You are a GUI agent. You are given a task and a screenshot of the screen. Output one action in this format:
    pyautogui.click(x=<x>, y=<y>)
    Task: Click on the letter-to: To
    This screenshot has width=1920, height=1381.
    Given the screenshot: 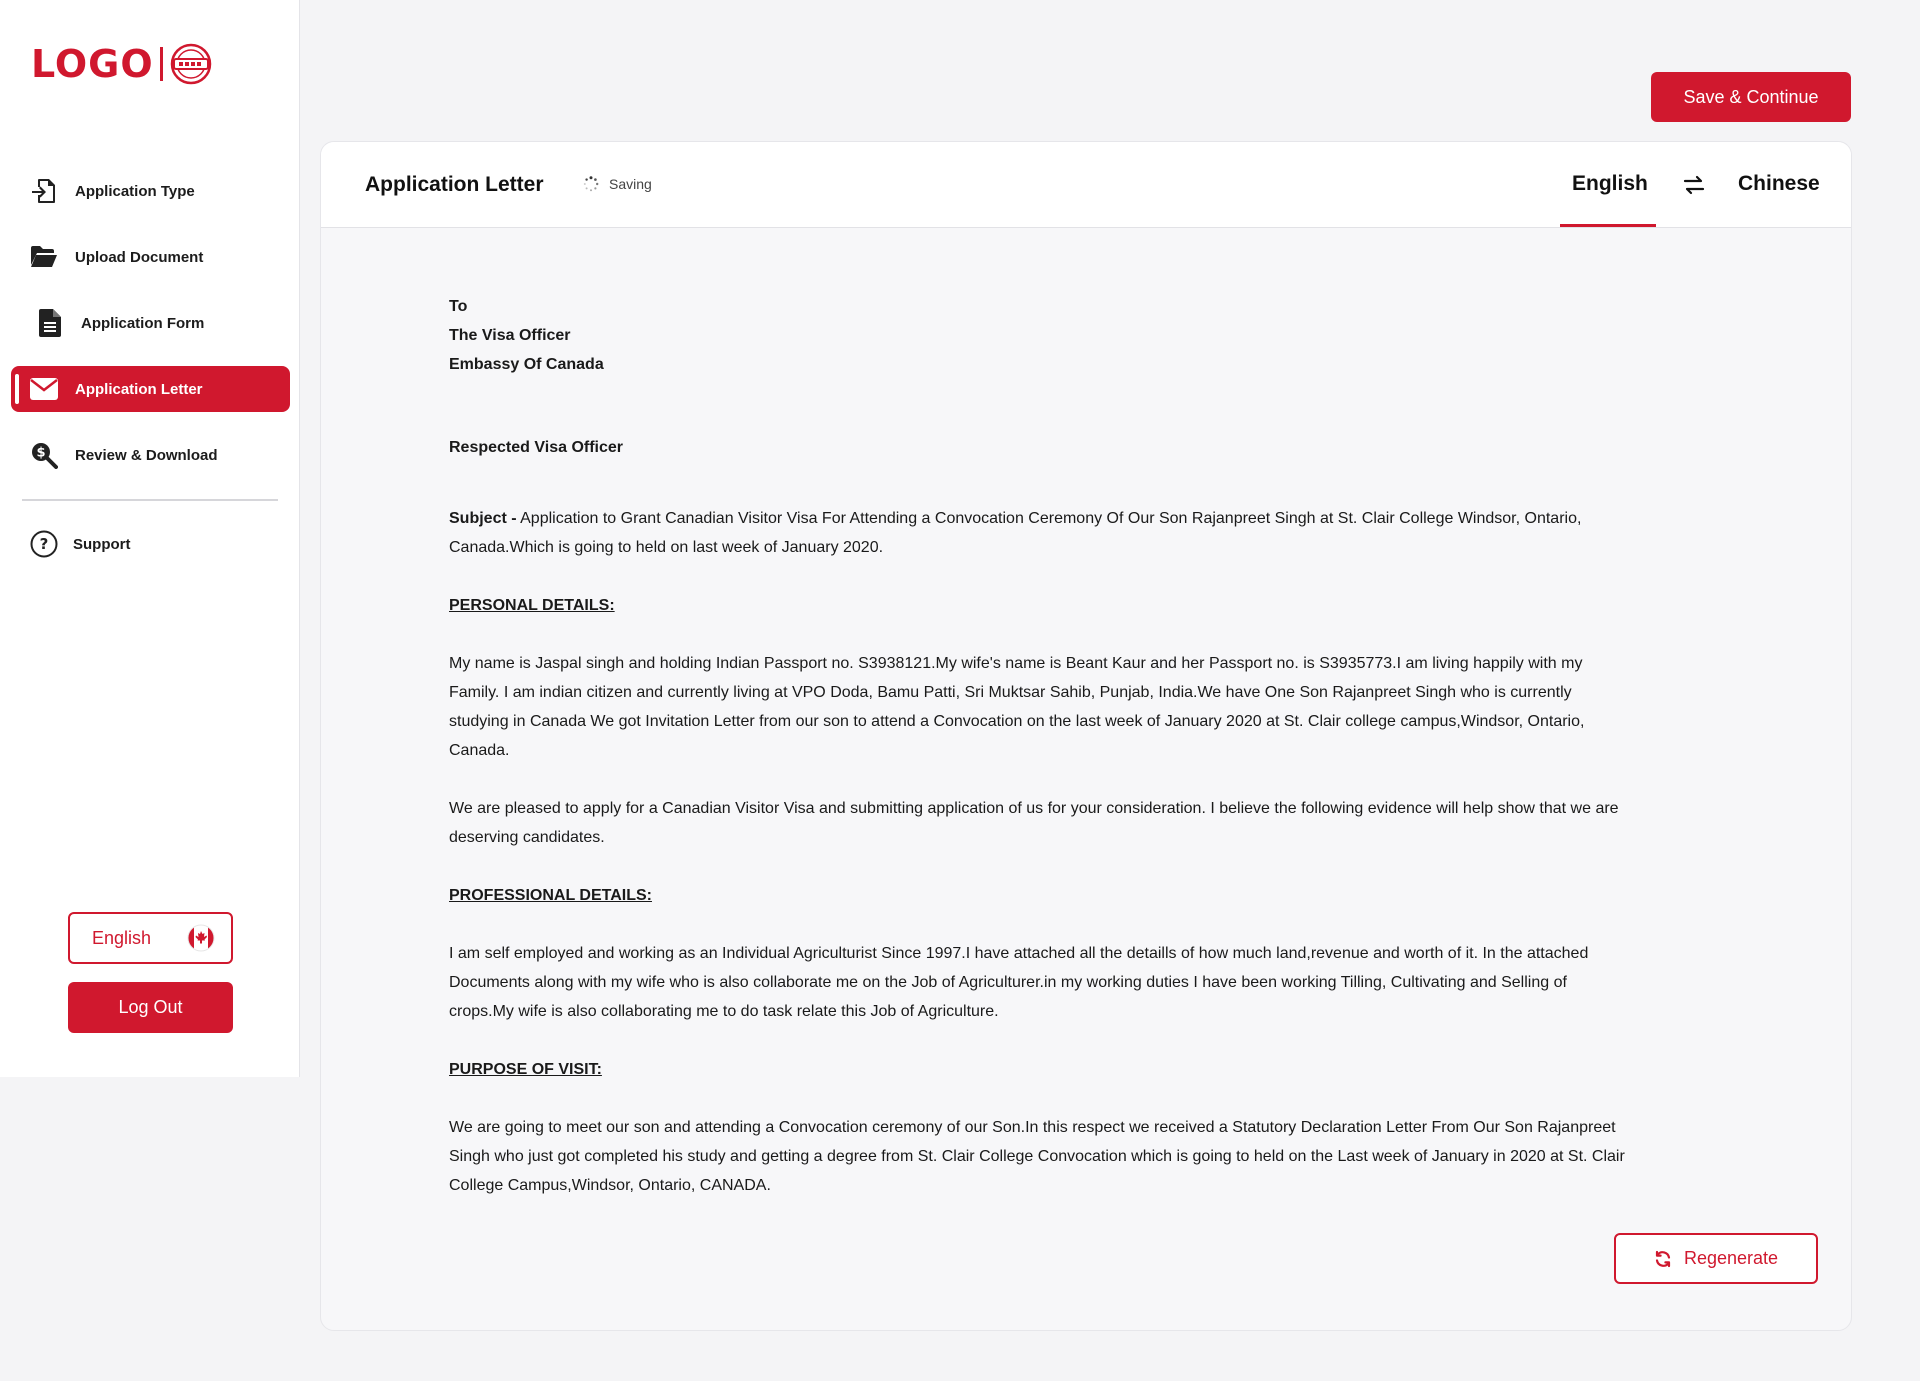 What is the action you would take?
    pyautogui.click(x=458, y=306)
    